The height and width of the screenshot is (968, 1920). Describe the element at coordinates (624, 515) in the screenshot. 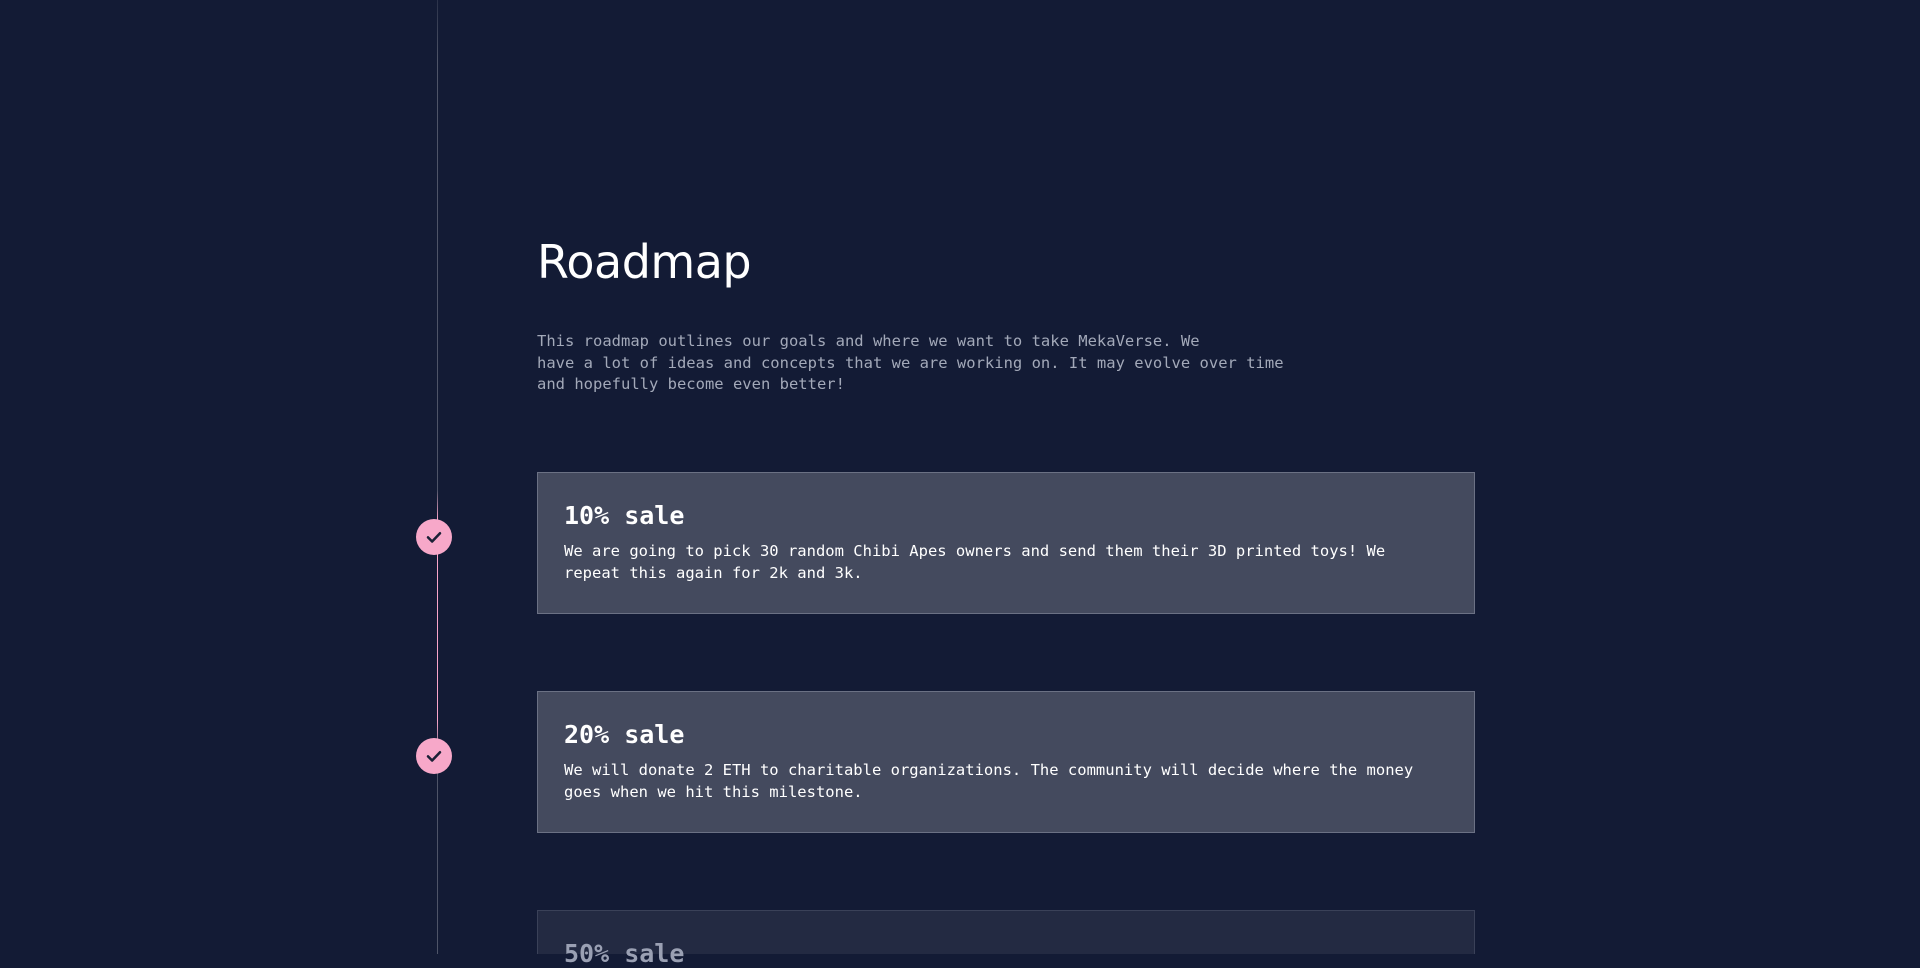

I see `milestone-title: 10% sale` at that location.